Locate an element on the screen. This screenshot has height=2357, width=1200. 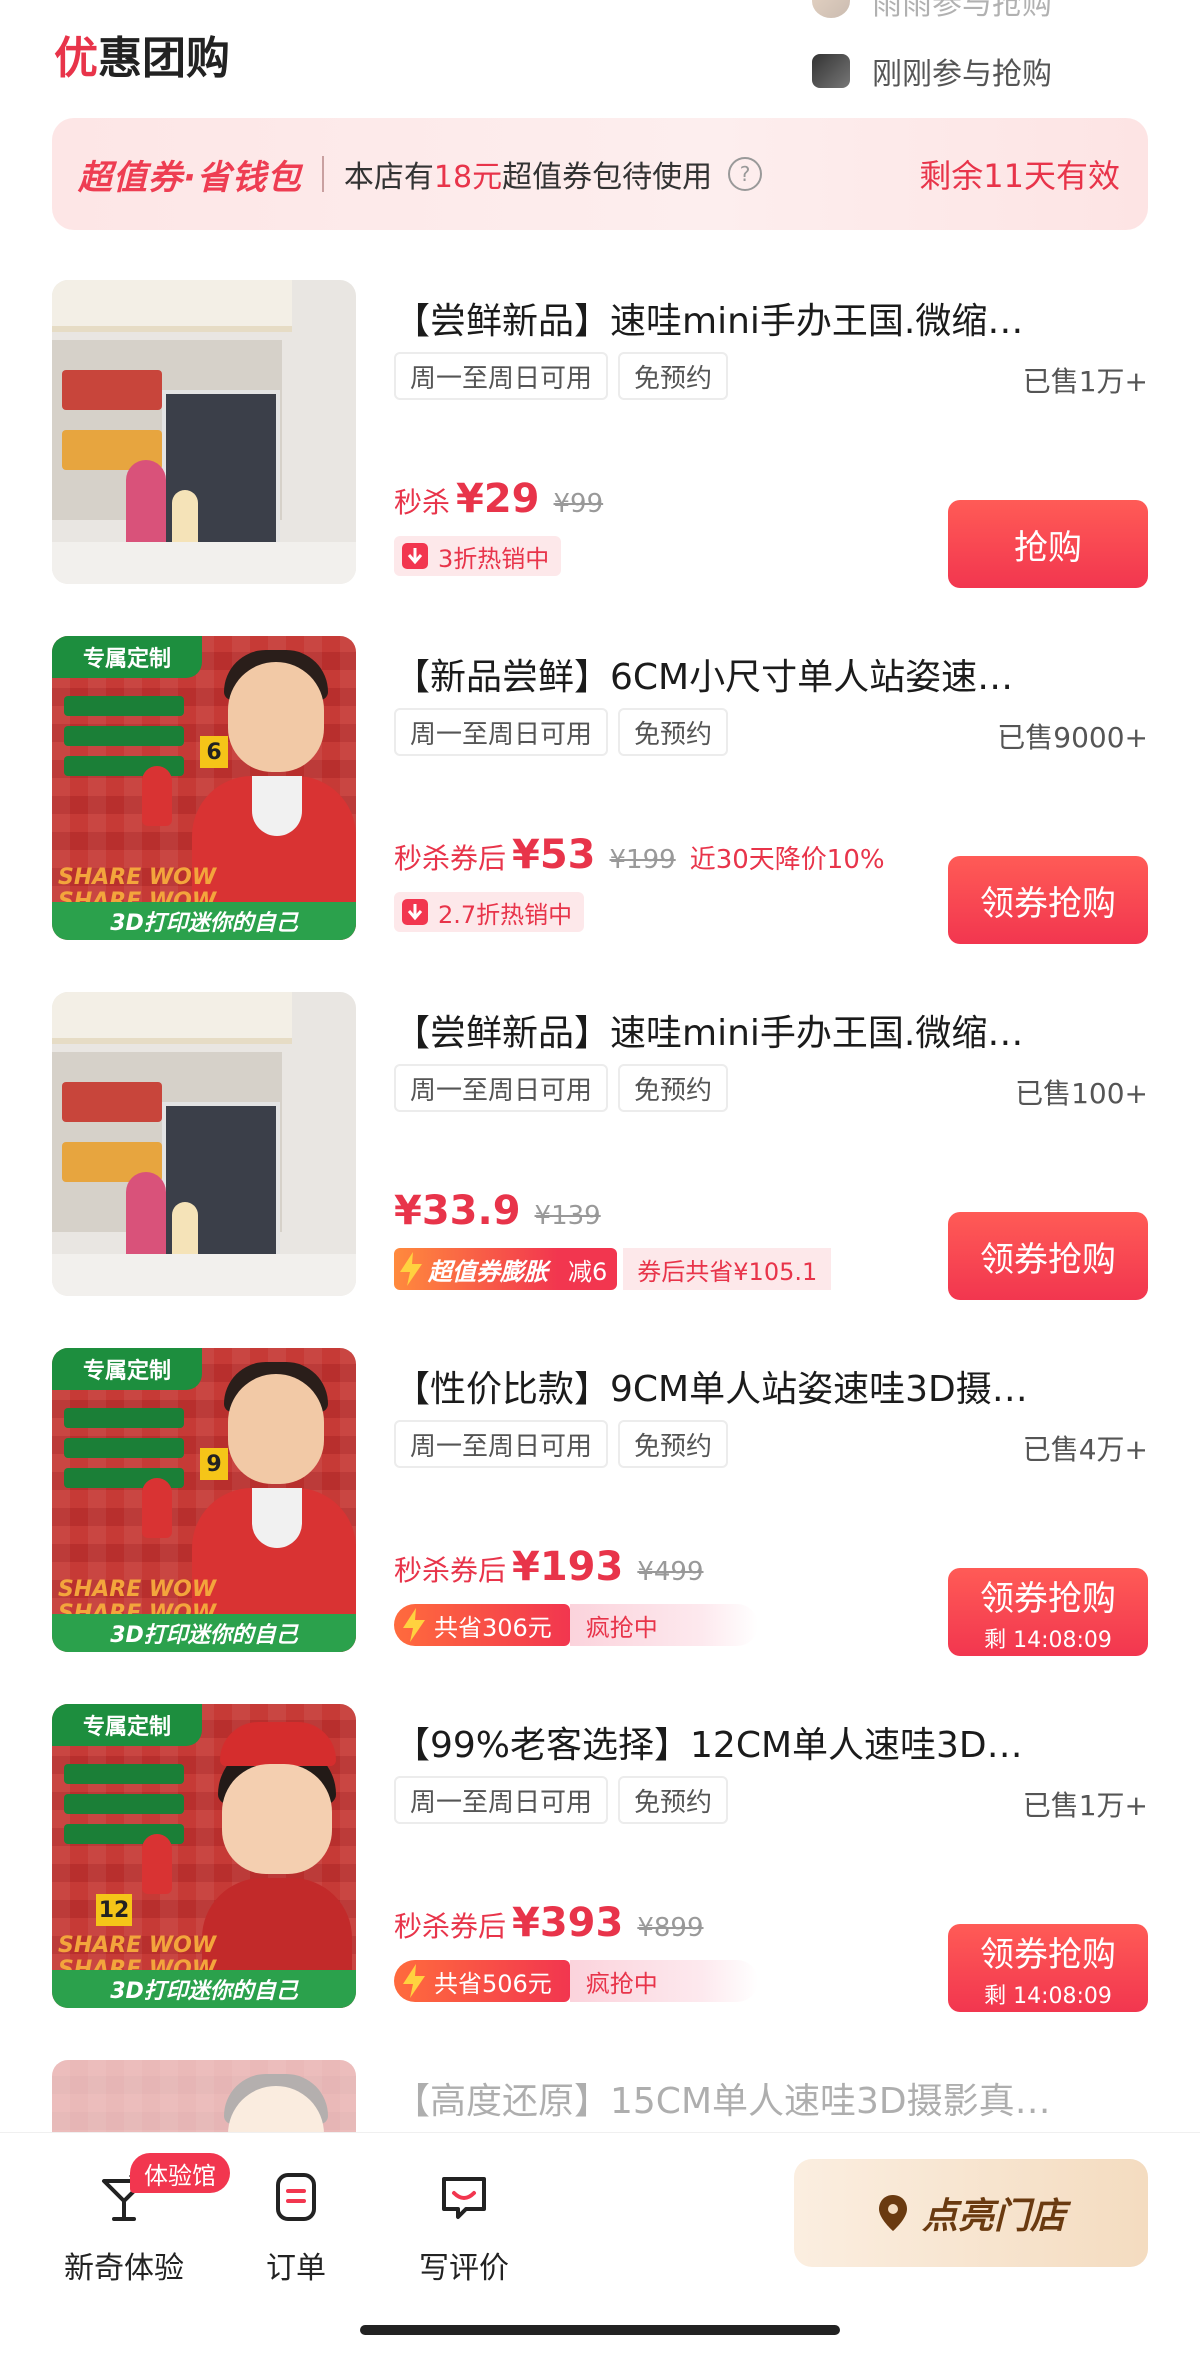
review-chat-icon is located at coordinates (464, 2198).